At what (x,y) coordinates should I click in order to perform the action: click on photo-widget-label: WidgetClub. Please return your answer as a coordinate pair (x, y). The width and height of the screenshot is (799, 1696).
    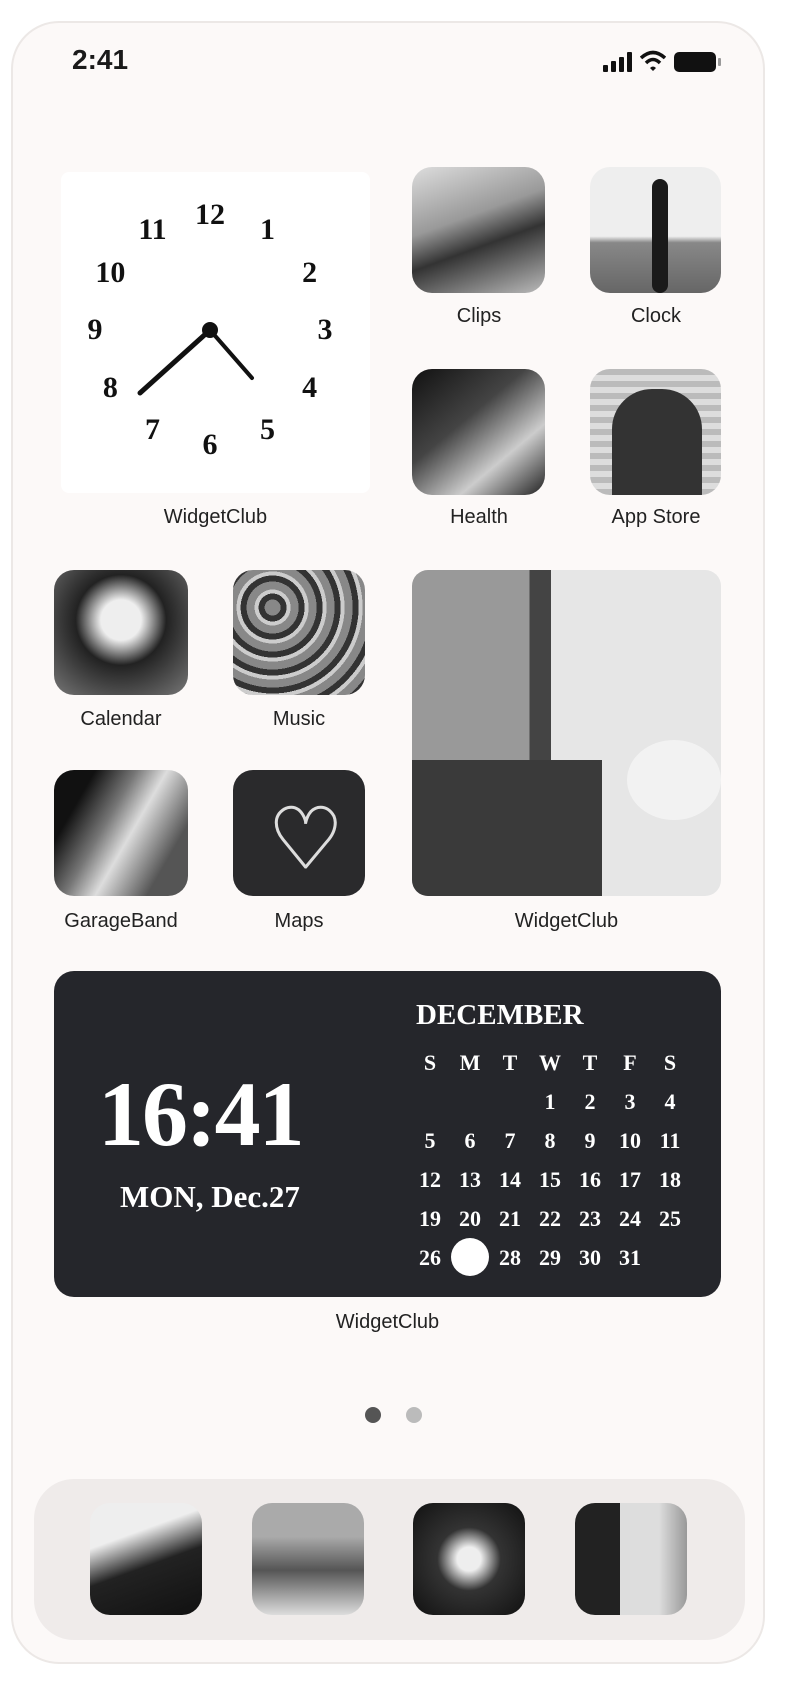
    Looking at the image, I should click on (566, 921).